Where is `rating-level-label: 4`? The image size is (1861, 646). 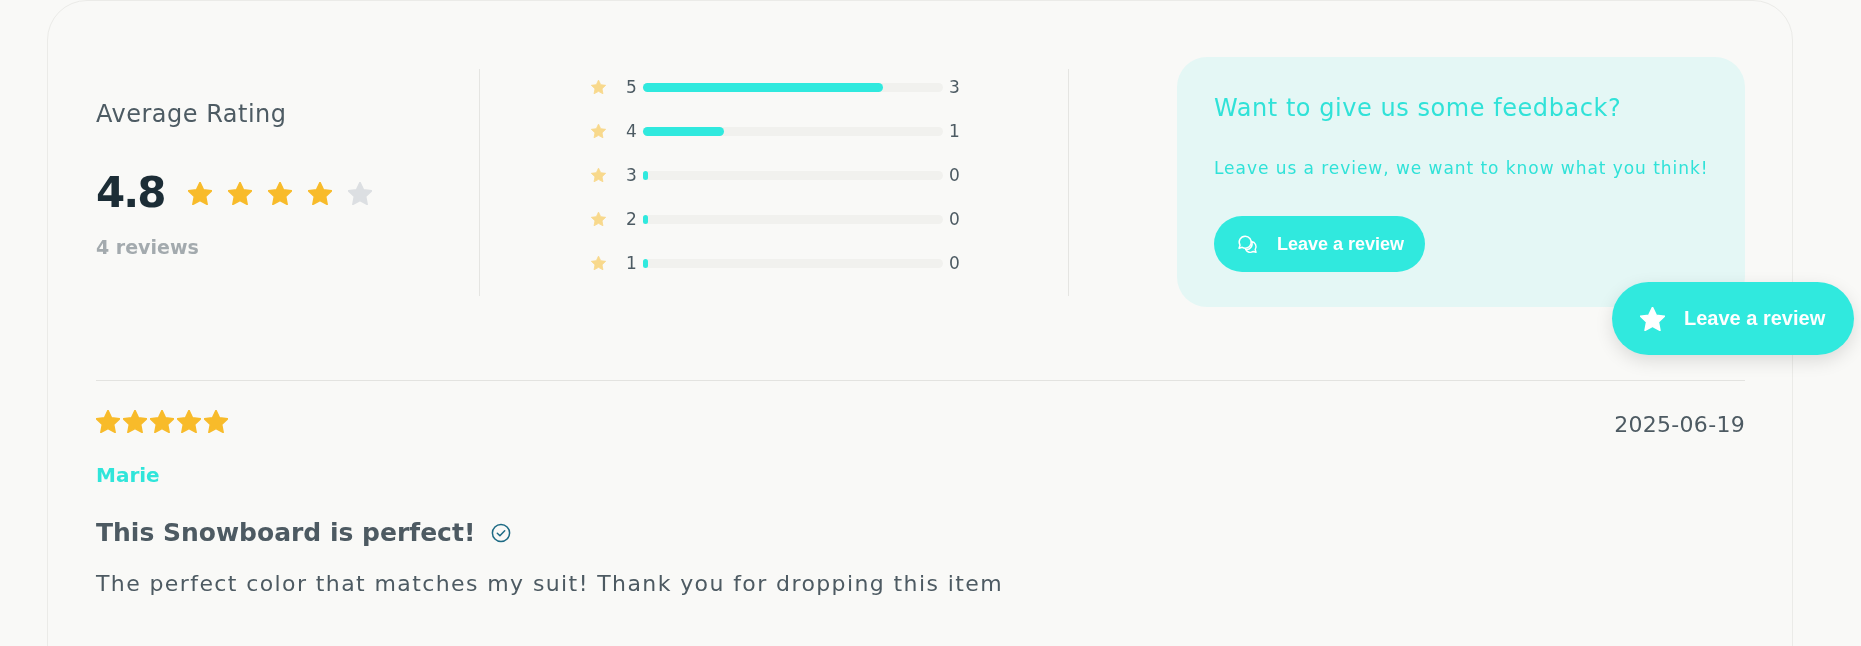 rating-level-label: 4 is located at coordinates (631, 131).